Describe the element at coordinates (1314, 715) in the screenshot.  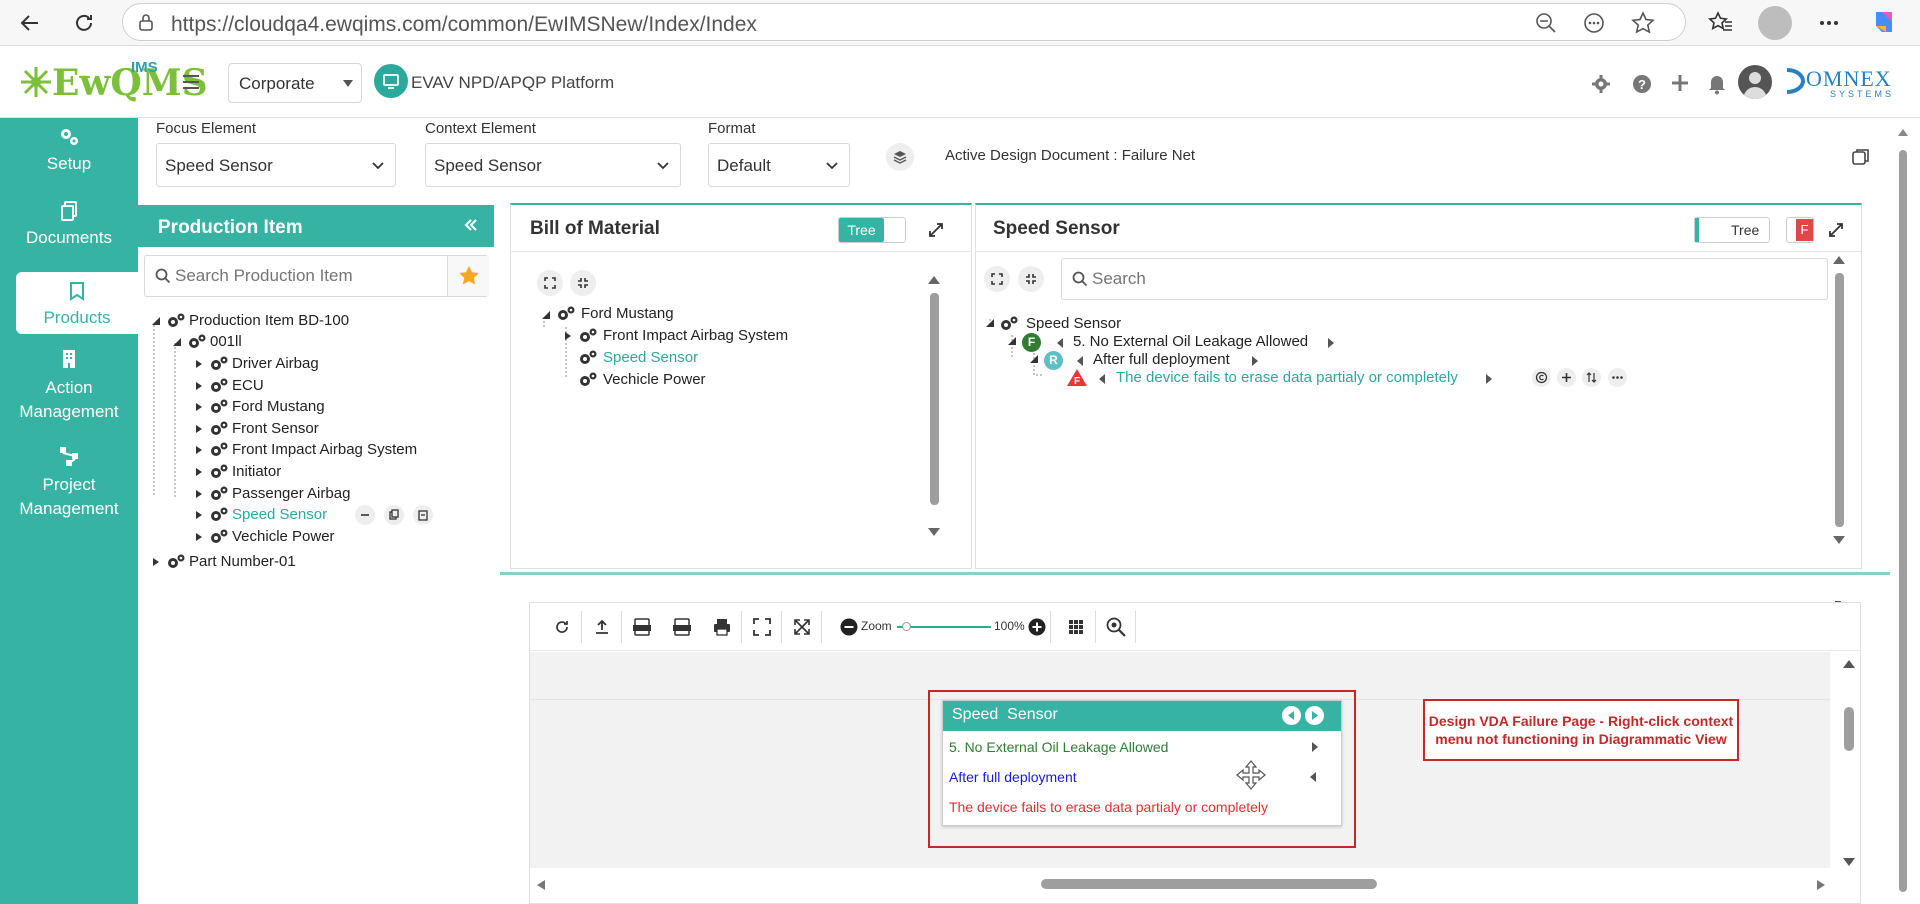
I see `node-next-icon` at that location.